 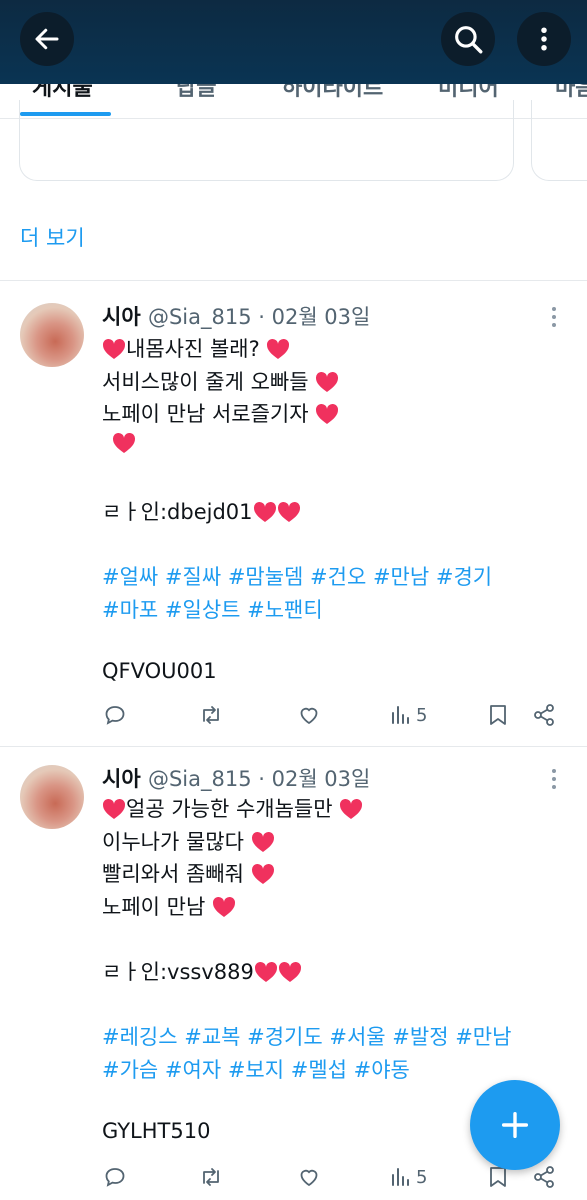 I want to click on compose-button, so click(x=515, y=1125).